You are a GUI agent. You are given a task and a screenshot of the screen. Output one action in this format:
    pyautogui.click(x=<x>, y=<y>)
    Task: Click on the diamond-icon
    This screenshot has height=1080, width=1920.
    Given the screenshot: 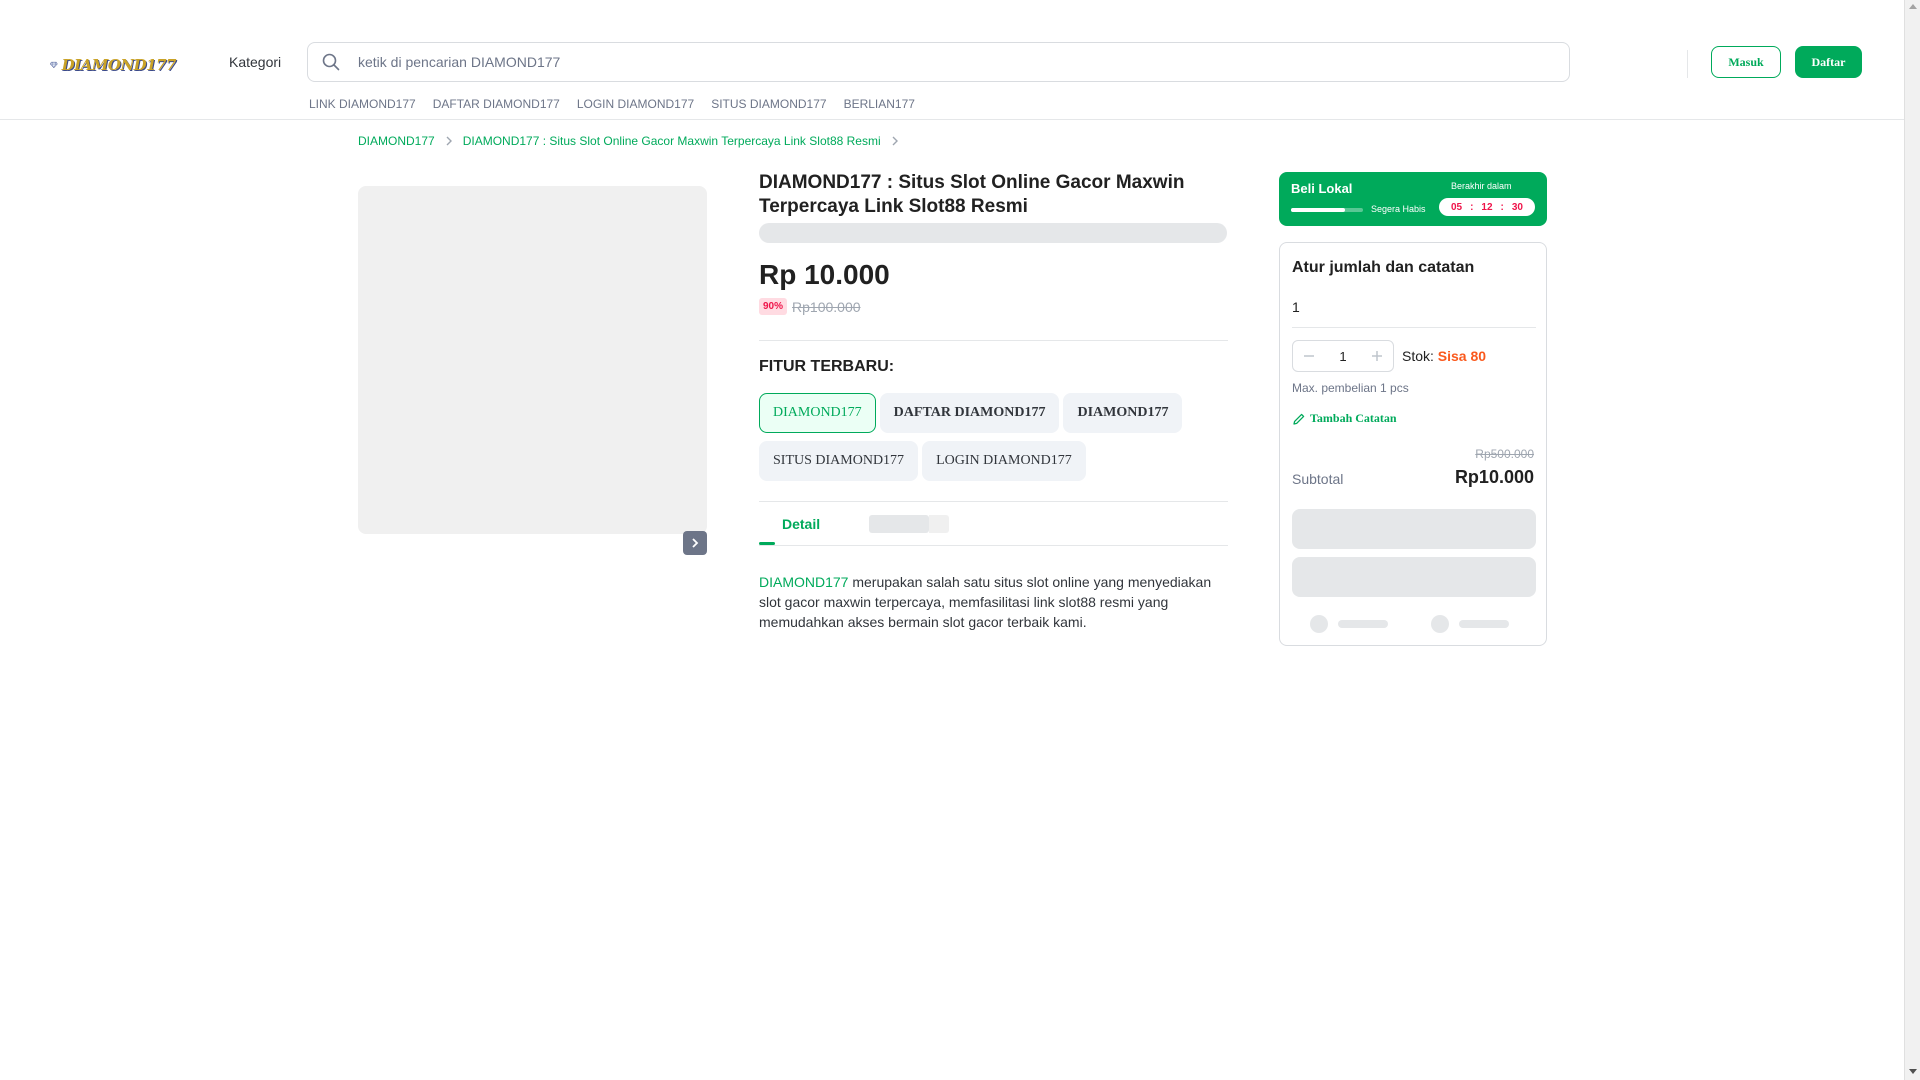 What is the action you would take?
    pyautogui.click(x=54, y=65)
    